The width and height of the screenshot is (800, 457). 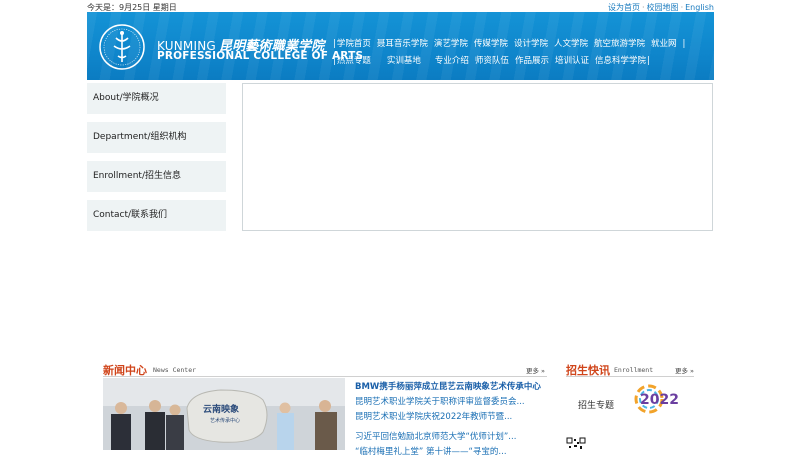 I want to click on nav-item-aviation: 航空旅游学院, so click(x=619, y=44).